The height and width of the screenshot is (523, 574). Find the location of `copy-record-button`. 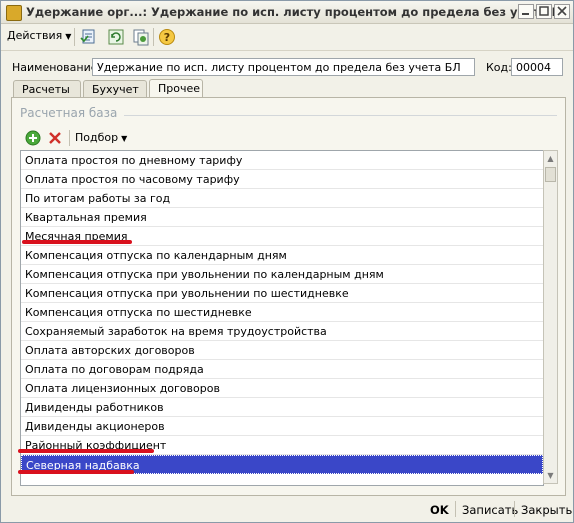

copy-record-button is located at coordinates (141, 37).